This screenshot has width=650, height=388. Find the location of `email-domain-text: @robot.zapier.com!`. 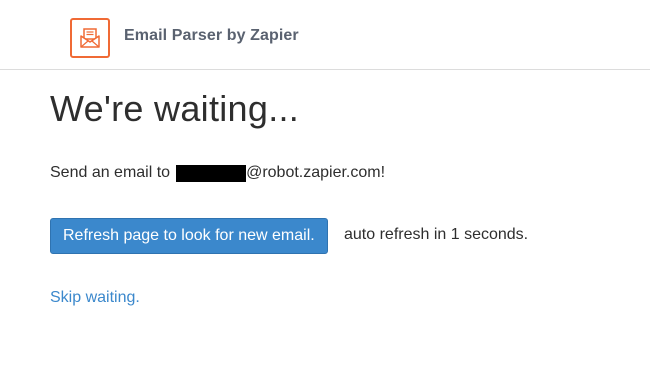

email-domain-text: @robot.zapier.com! is located at coordinates (316, 172).